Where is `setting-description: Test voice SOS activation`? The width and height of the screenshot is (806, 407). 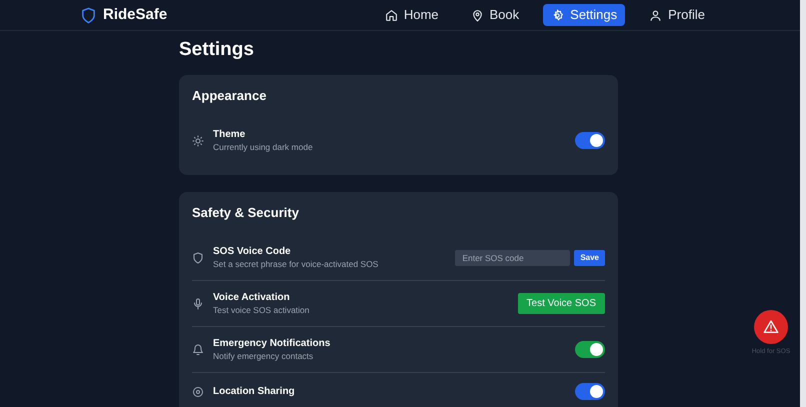 setting-description: Test voice SOS activation is located at coordinates (261, 310).